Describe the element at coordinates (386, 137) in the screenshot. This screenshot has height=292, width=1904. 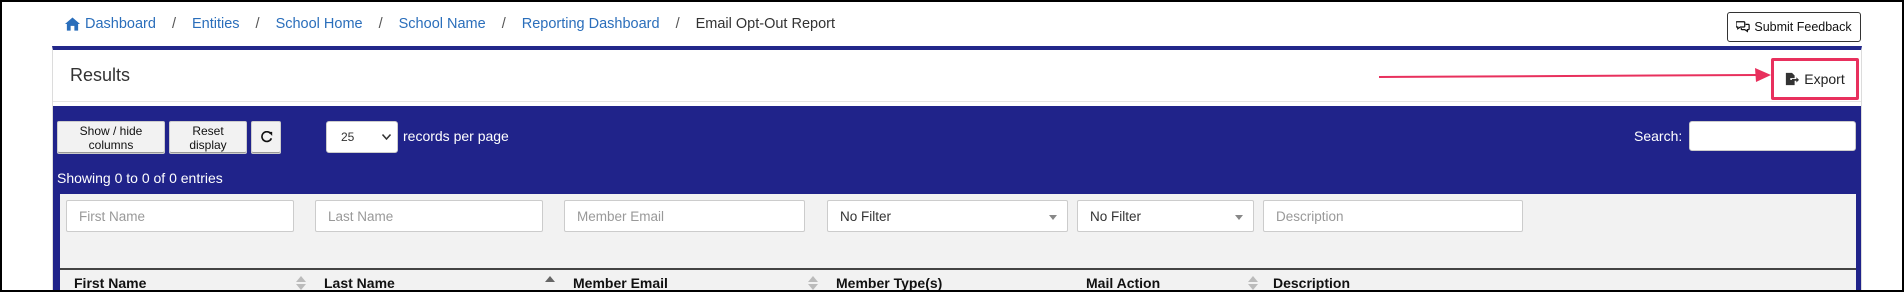
I see `chevron-down-icon` at that location.